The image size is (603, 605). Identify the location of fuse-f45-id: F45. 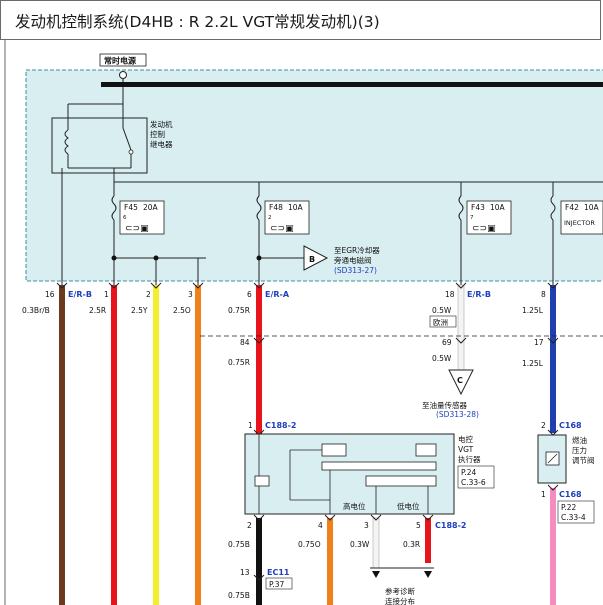
(131, 207).